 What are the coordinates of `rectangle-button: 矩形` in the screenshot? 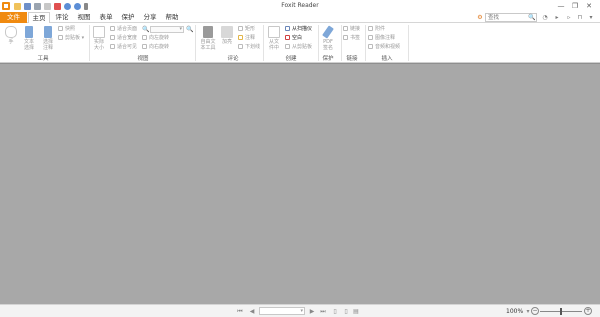 It's located at (246, 29).